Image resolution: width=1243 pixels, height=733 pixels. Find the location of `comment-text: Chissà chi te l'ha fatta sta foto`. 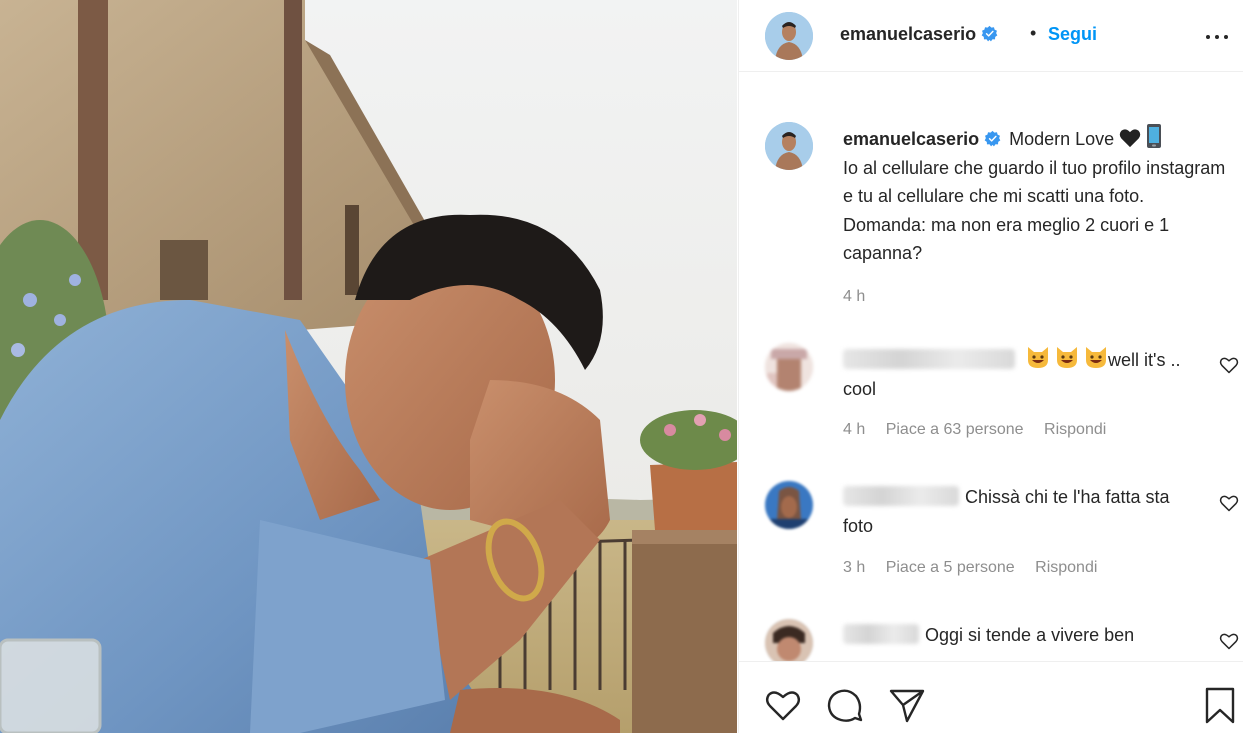

comment-text: Chissà chi te l'ha fatta sta foto is located at coordinates (1018, 511).